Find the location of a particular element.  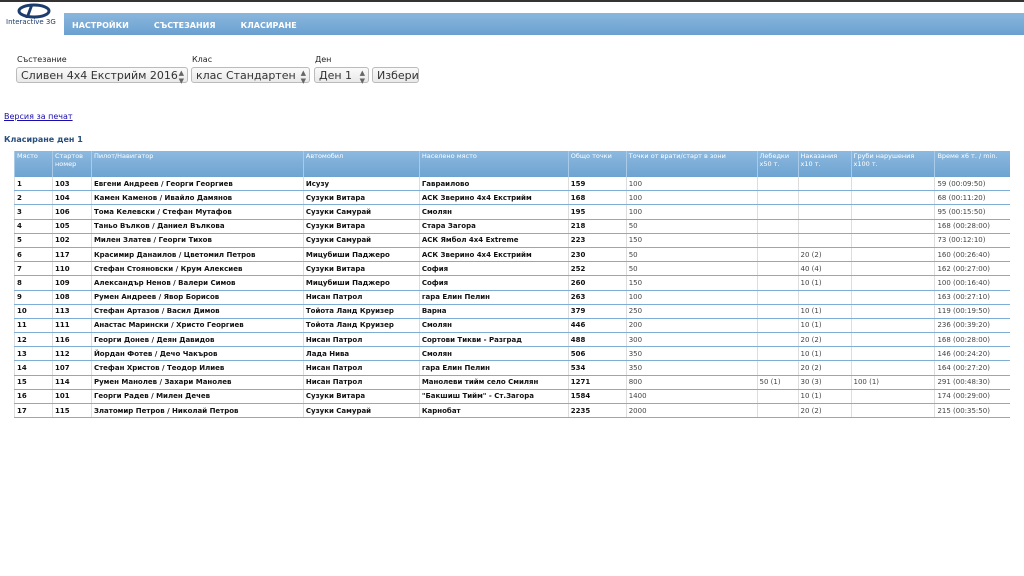

table-cell: 215 (00:35:50) is located at coordinates (972, 411).